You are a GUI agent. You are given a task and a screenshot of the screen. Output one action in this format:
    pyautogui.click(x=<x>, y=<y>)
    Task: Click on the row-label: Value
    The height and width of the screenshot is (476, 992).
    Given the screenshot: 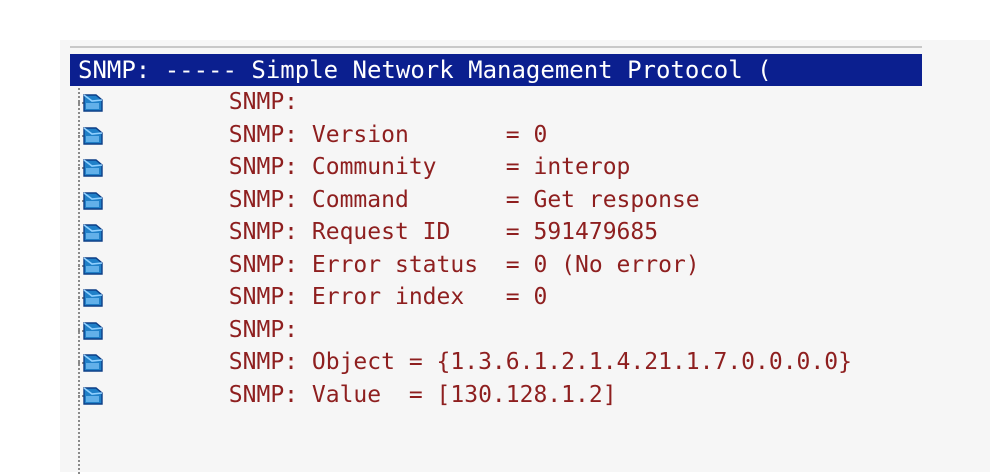 What is the action you would take?
    pyautogui.click(x=360, y=394)
    